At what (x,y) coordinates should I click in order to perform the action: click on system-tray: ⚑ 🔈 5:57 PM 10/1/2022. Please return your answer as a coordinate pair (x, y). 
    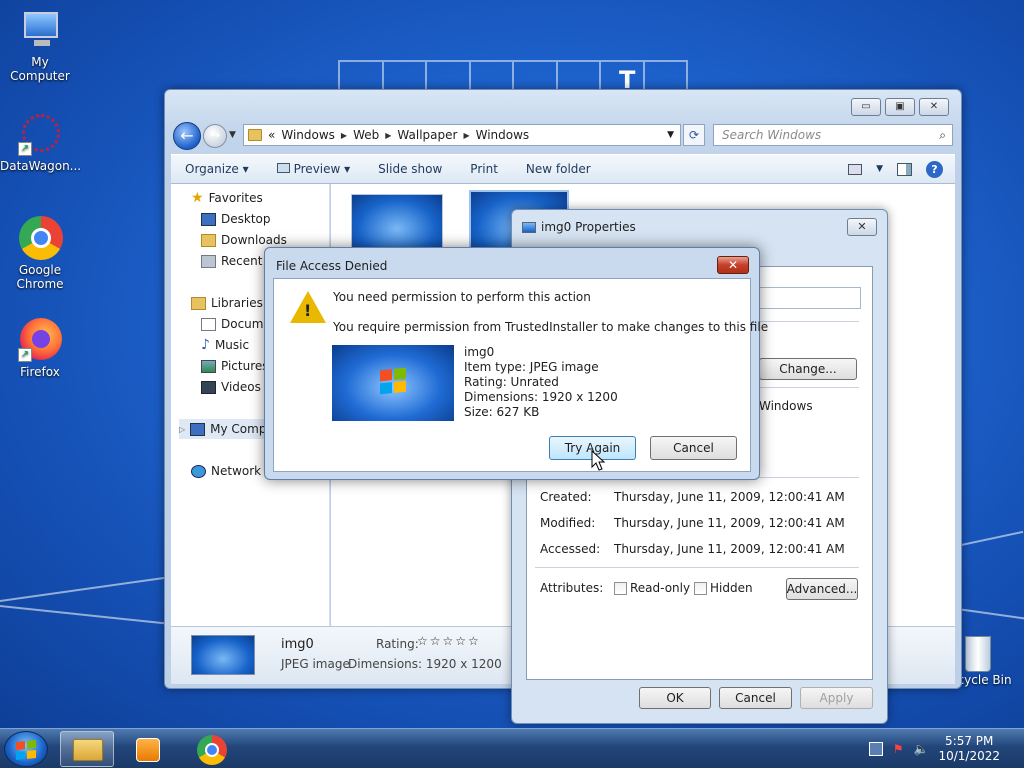
    Looking at the image, I should click on (946, 748).